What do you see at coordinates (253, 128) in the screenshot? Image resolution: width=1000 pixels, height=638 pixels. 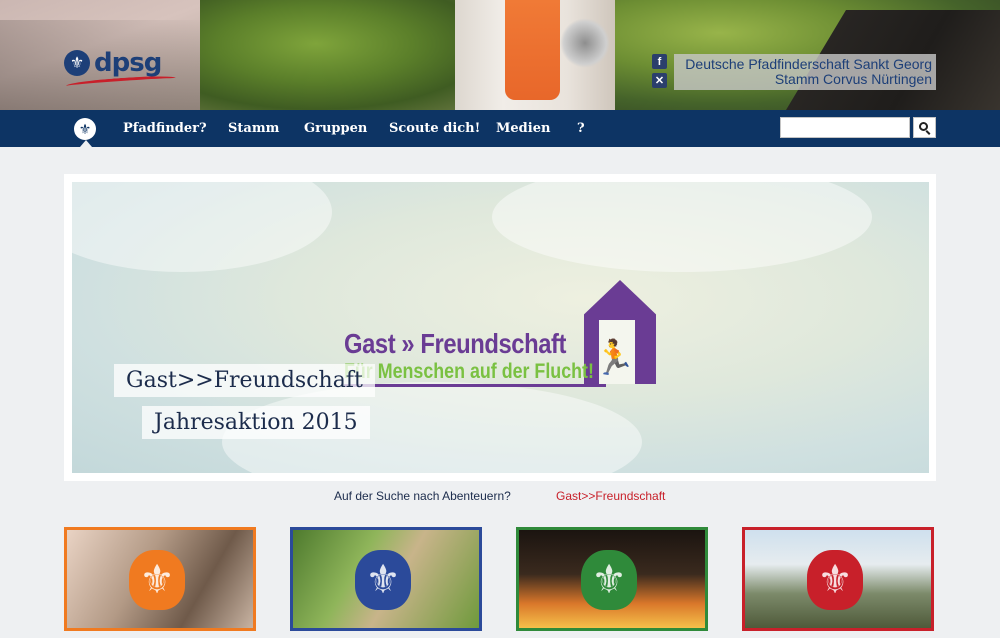 I see `nav-item-stamm: Stamm` at bounding box center [253, 128].